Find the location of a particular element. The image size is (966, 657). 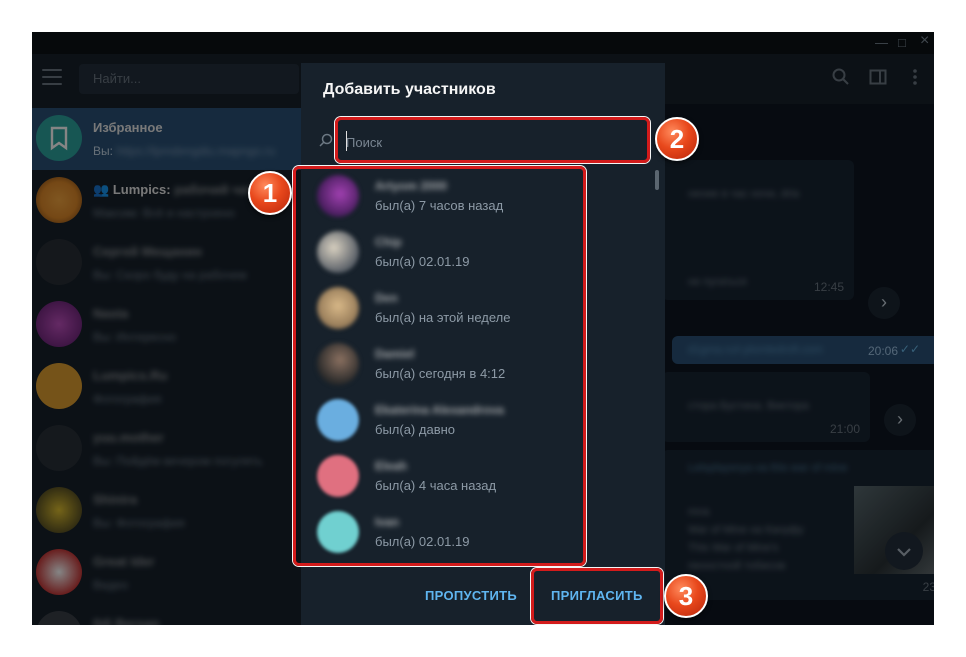

scrollbar is located at coordinates (657, 180).